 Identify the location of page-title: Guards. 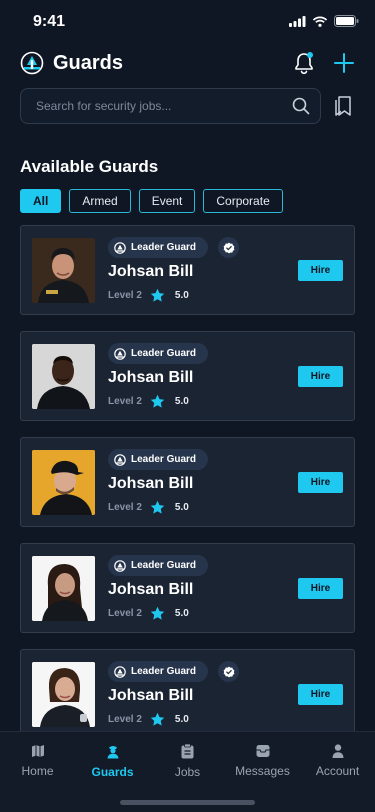
(88, 62).